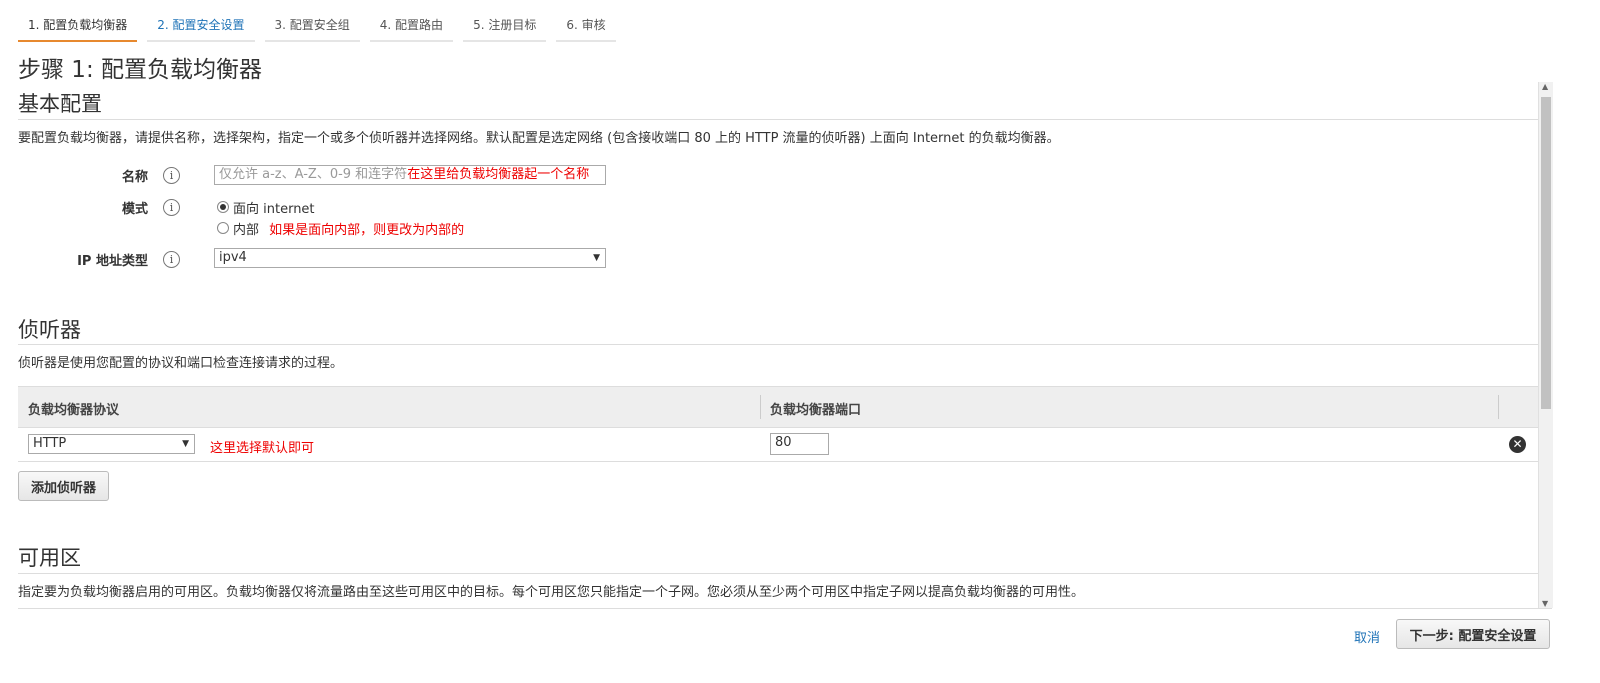 The image size is (1600, 683). Describe the element at coordinates (60, 104) in the screenshot. I see `basic-config-title: 基本配置` at that location.